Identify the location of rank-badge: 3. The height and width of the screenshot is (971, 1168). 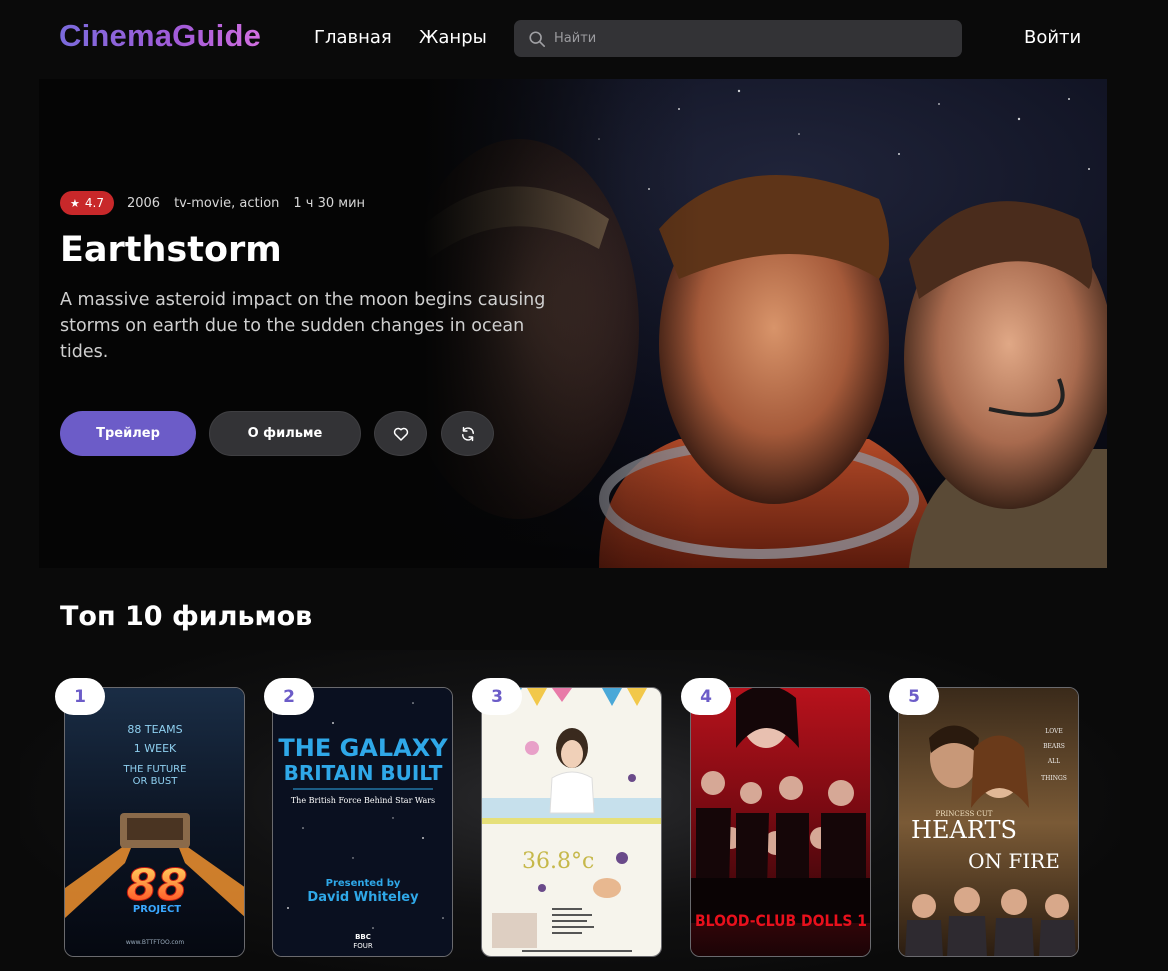
(497, 696).